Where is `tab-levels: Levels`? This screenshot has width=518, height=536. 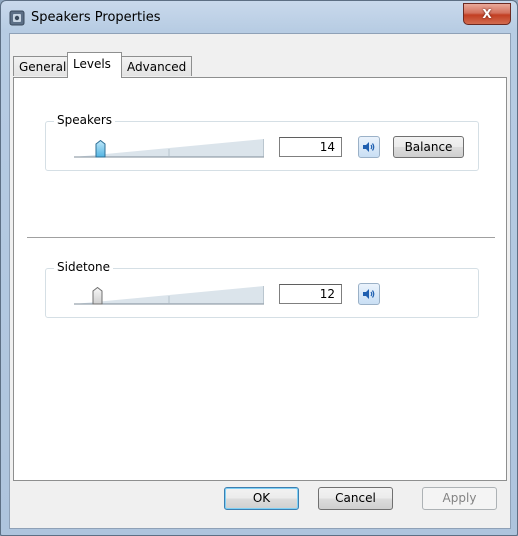 tab-levels: Levels is located at coordinates (94, 65).